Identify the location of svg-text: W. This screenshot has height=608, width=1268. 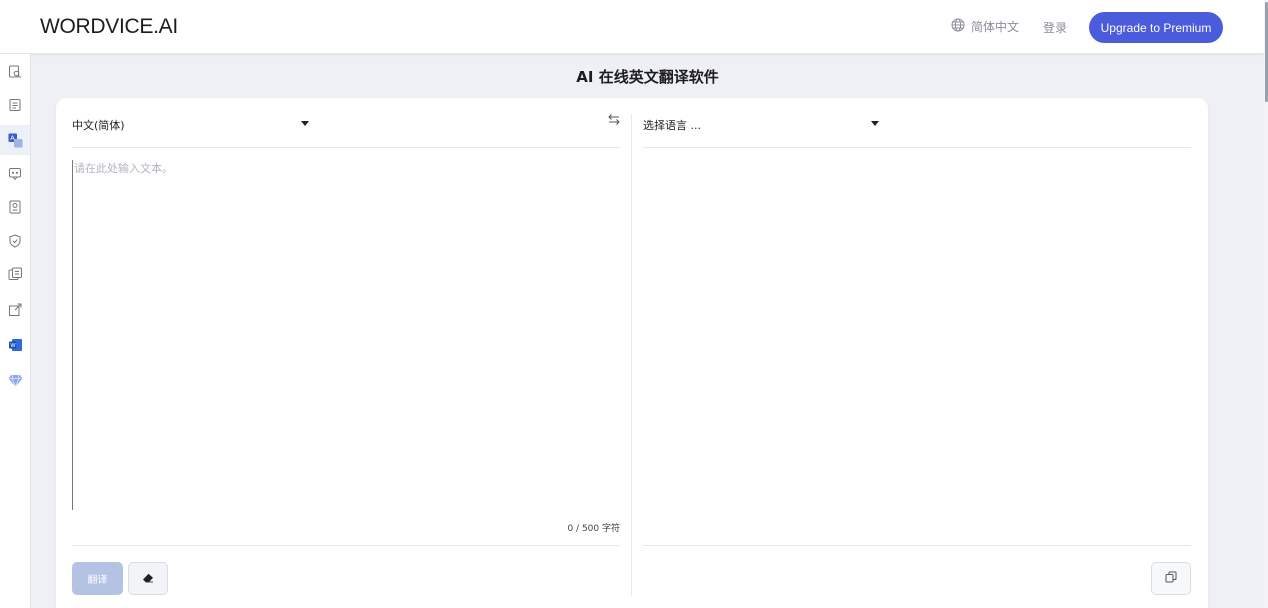
(13, 346).